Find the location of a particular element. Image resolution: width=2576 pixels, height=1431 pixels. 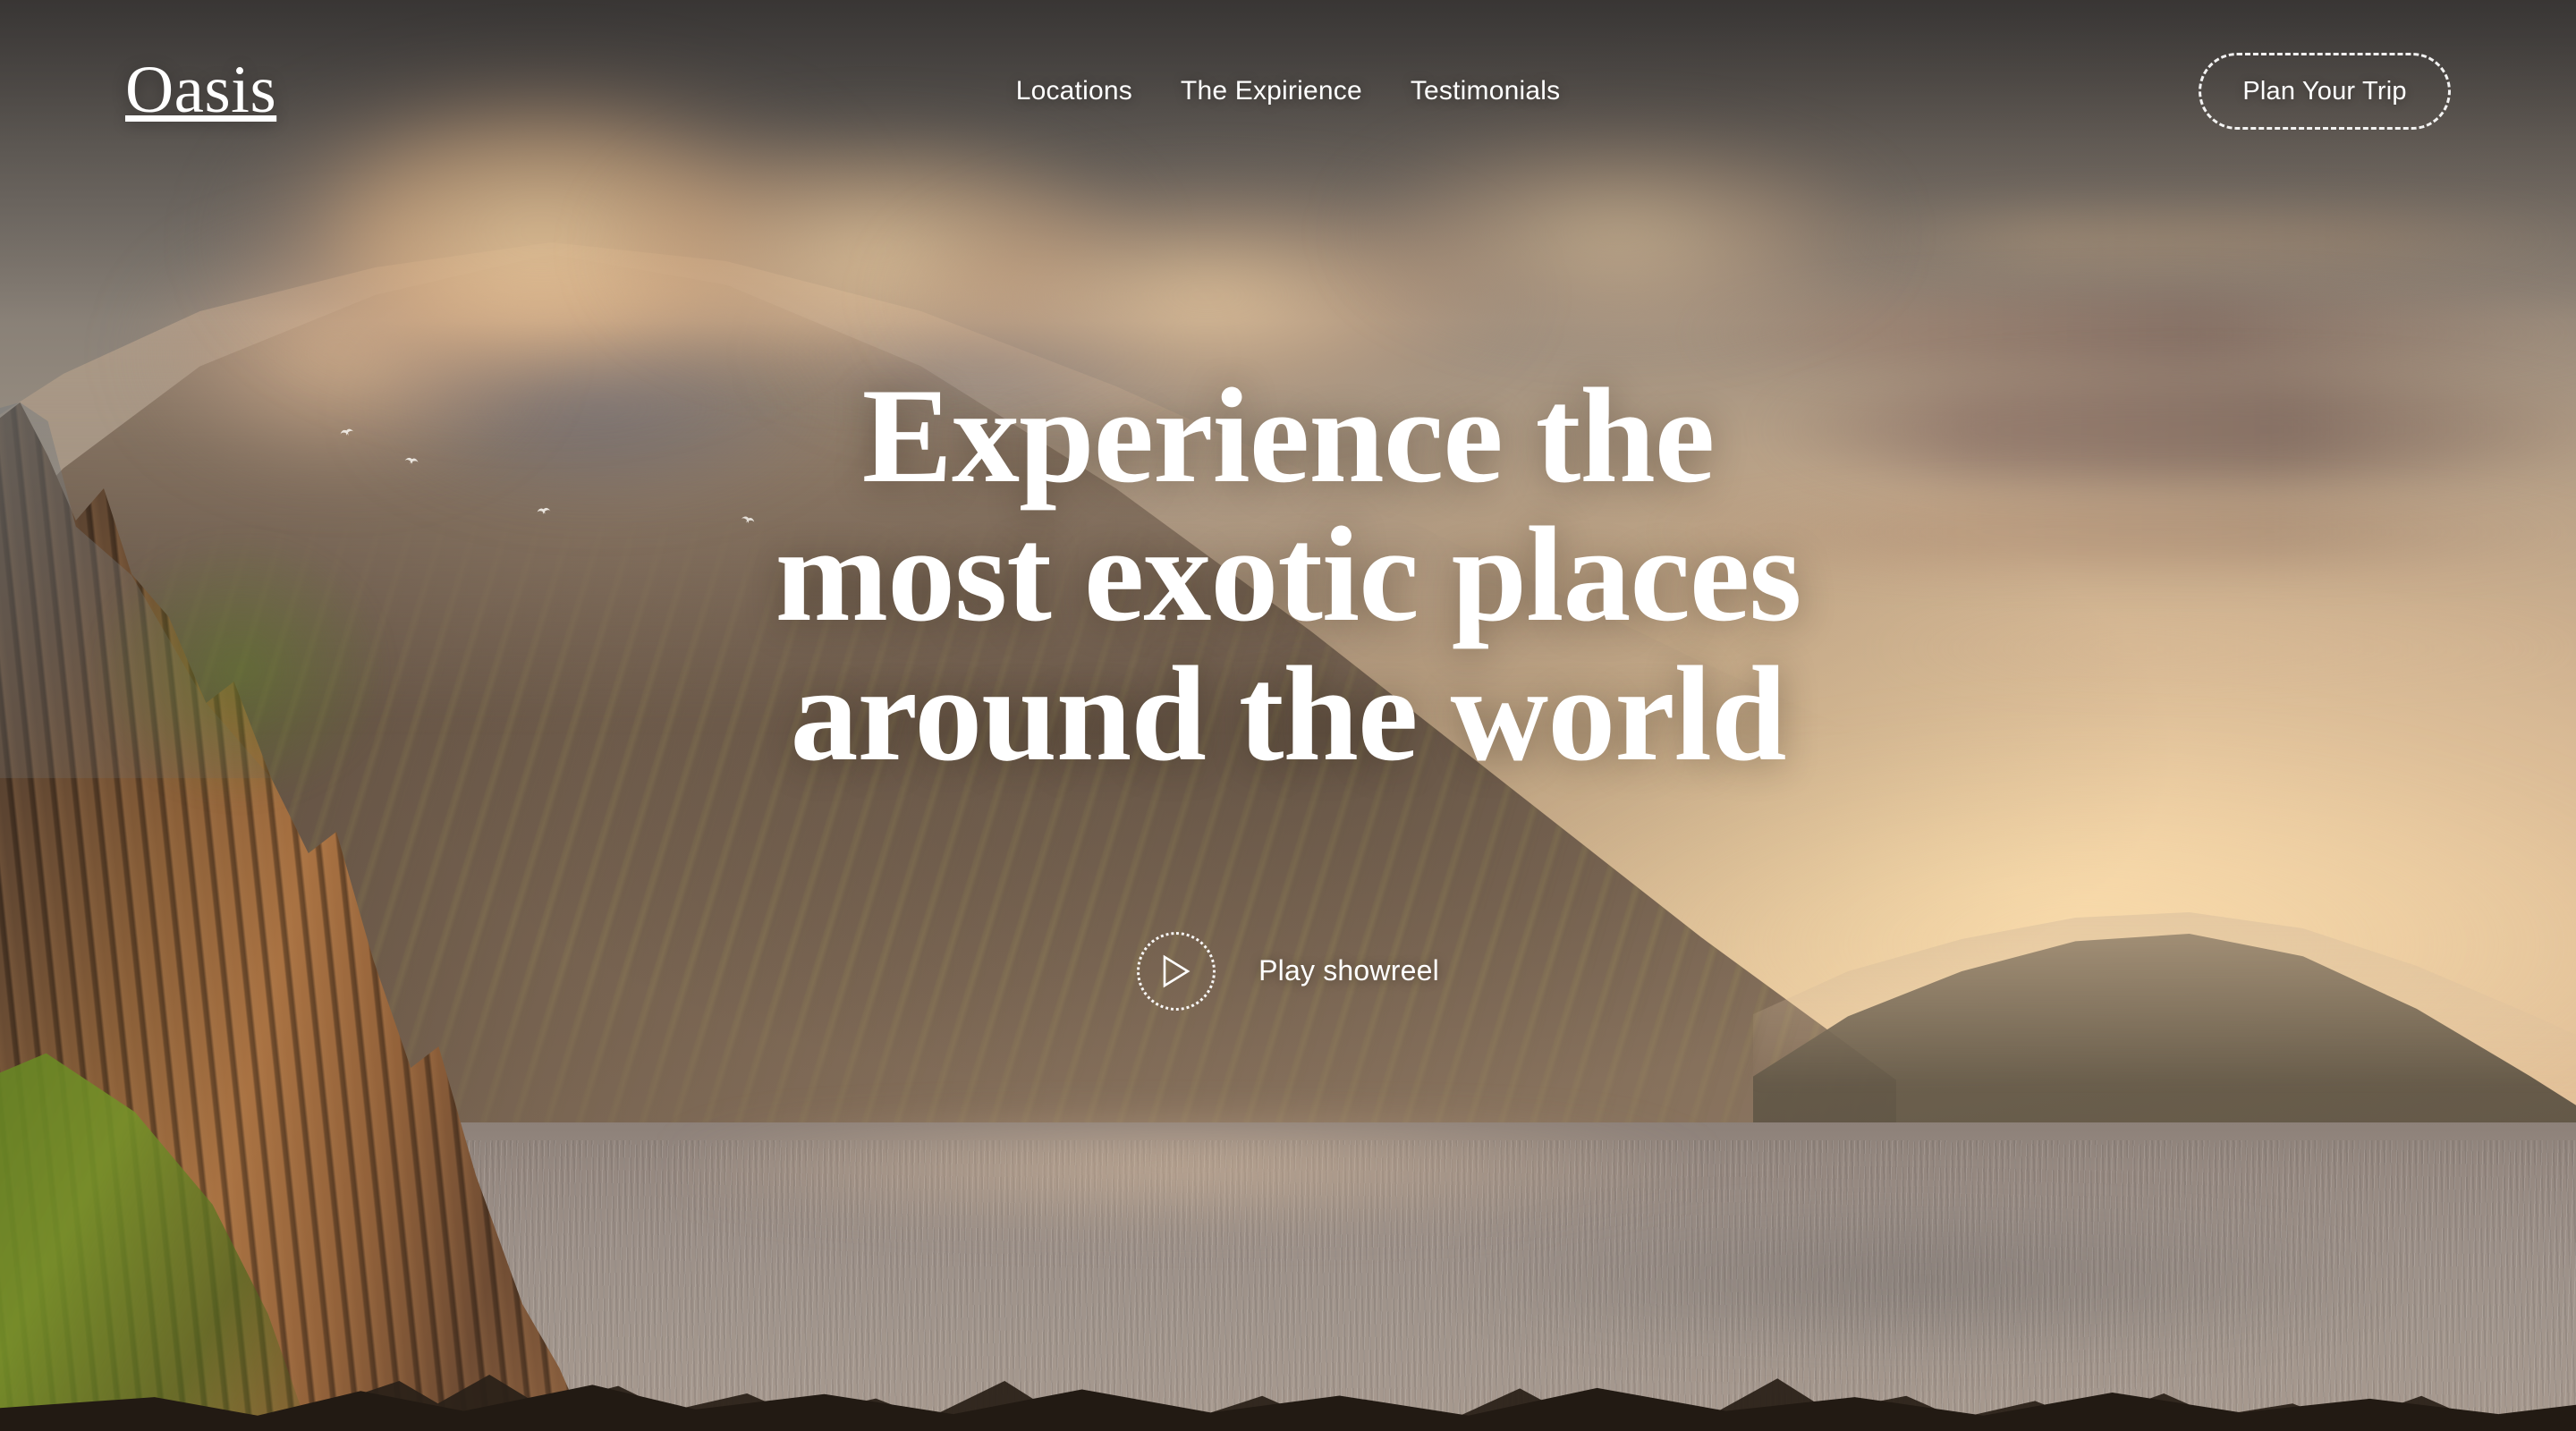

play-triangle-icon is located at coordinates (1177, 971).